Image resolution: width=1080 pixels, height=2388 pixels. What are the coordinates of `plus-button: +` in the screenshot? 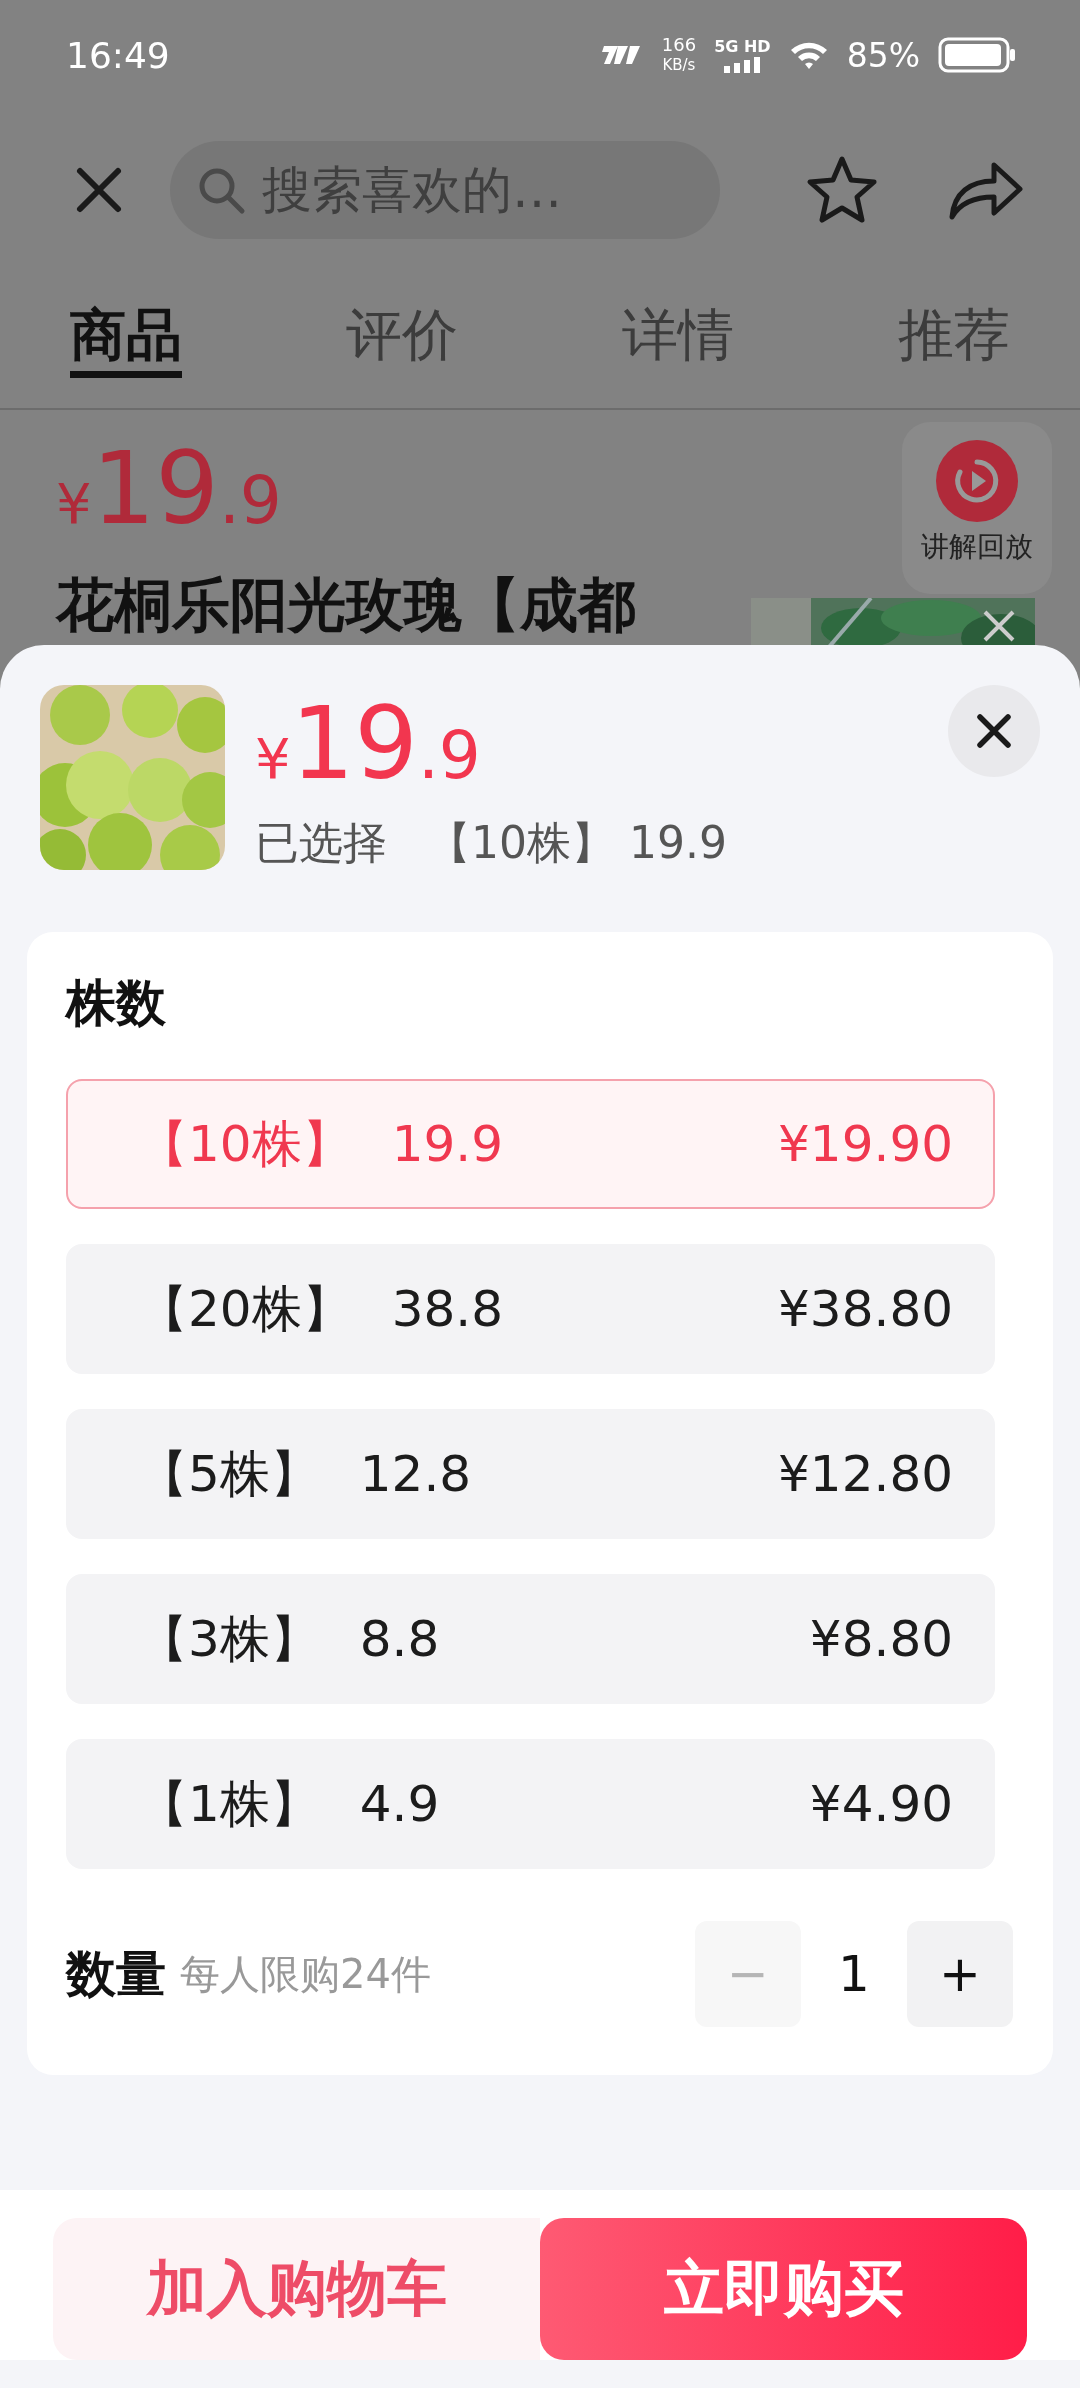 It's located at (960, 1974).